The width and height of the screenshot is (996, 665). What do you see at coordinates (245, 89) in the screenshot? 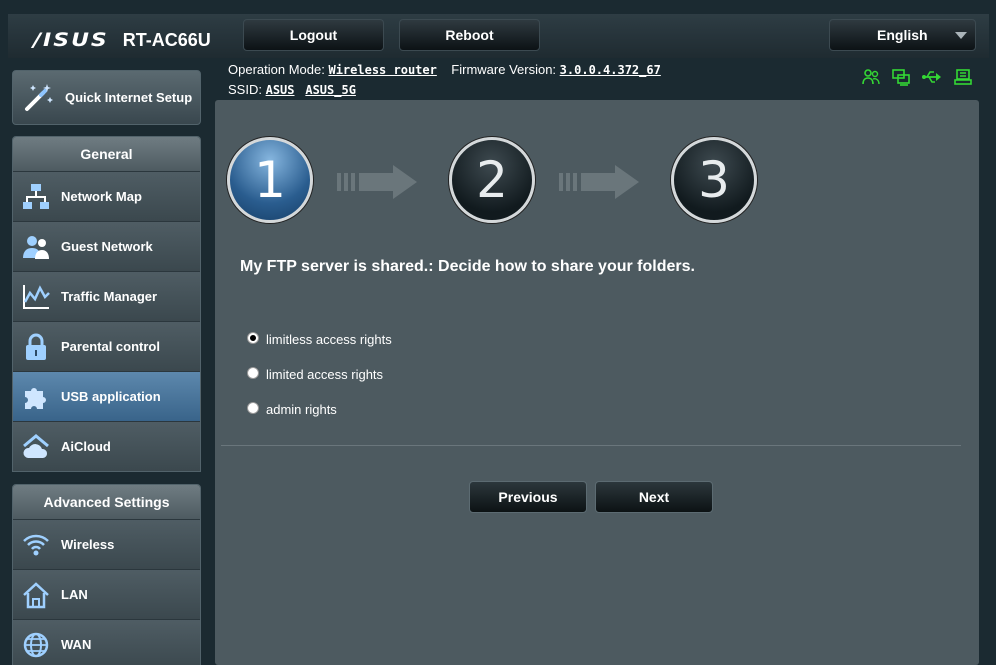
I see `ssid-label: SSID:` at bounding box center [245, 89].